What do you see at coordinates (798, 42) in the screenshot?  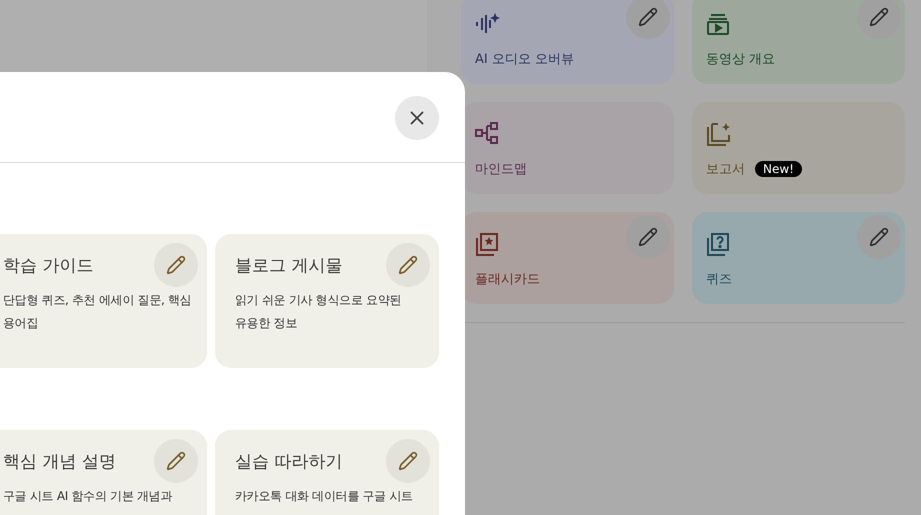 I see `studio-tile: 동영상 개요` at bounding box center [798, 42].